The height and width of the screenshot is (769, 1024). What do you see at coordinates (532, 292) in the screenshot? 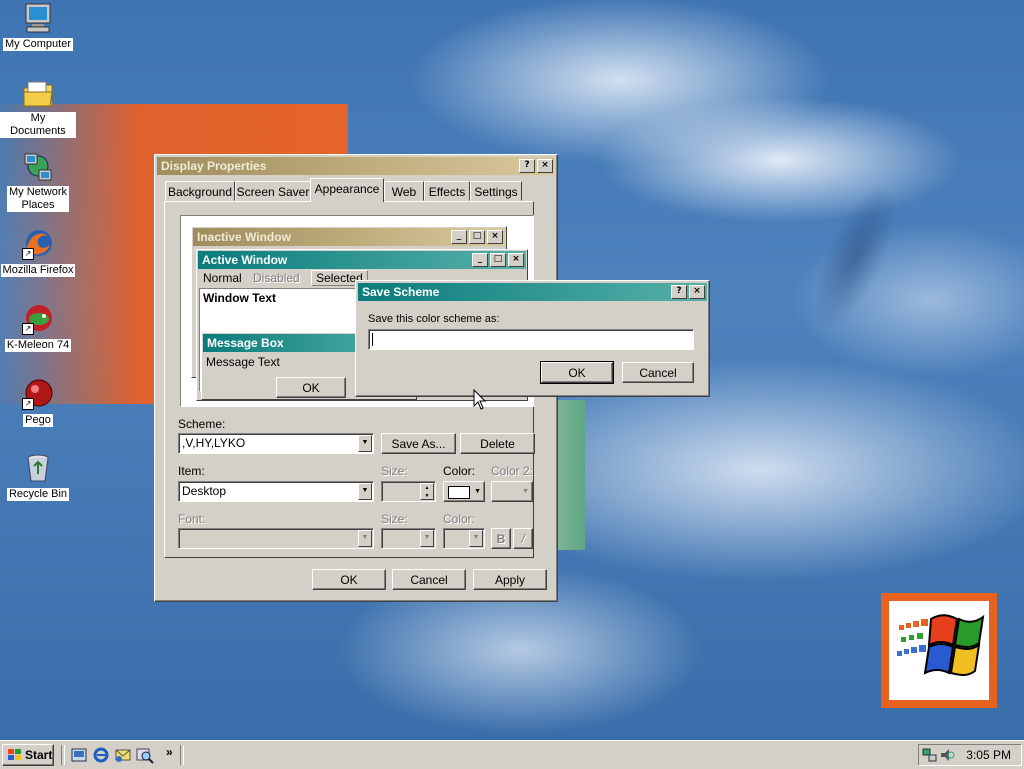
I see `save-scheme-titlebar: Save Scheme ? ×` at bounding box center [532, 292].